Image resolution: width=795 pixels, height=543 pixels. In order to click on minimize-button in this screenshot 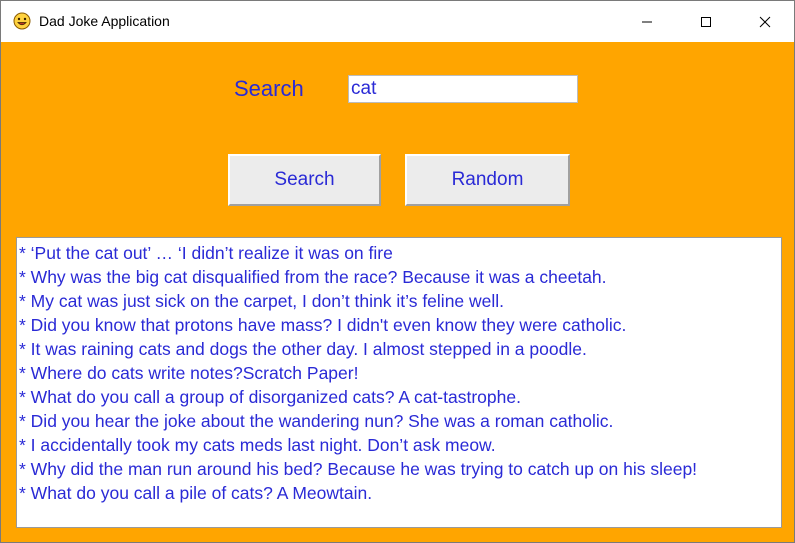, I will do `click(647, 21)`.